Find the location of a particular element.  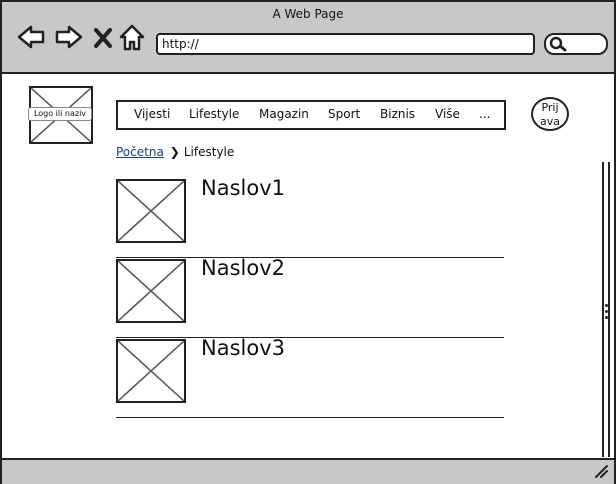

article-title: Naslov1 is located at coordinates (243, 188).